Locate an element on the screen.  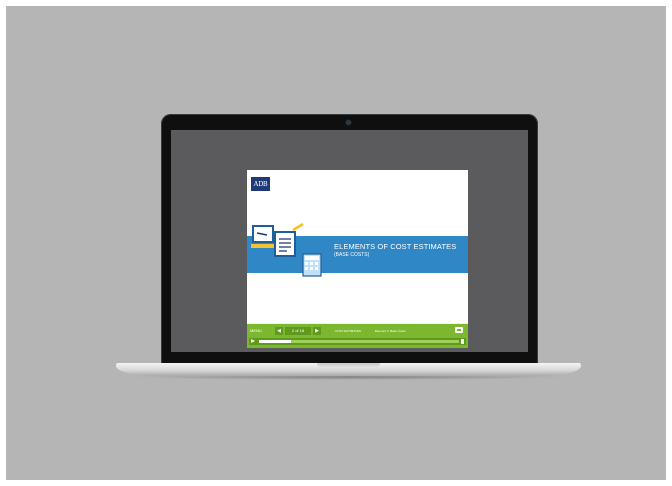
progress-row is located at coordinates (357, 341).